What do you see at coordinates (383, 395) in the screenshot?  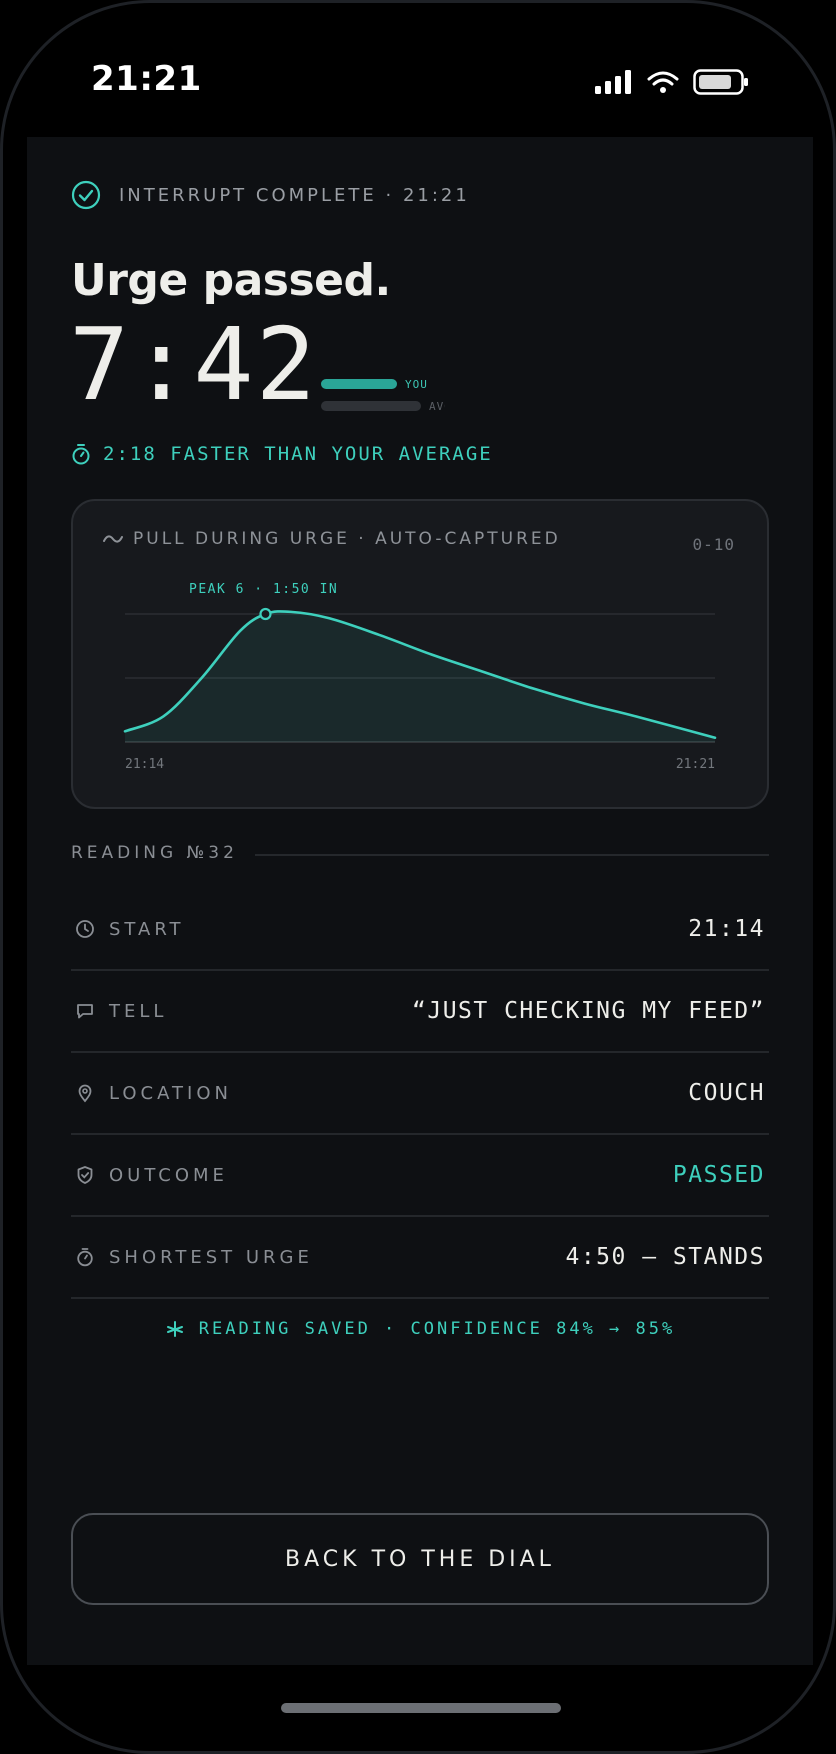 I see `duration-comparison-bars: YOU AVG` at bounding box center [383, 395].